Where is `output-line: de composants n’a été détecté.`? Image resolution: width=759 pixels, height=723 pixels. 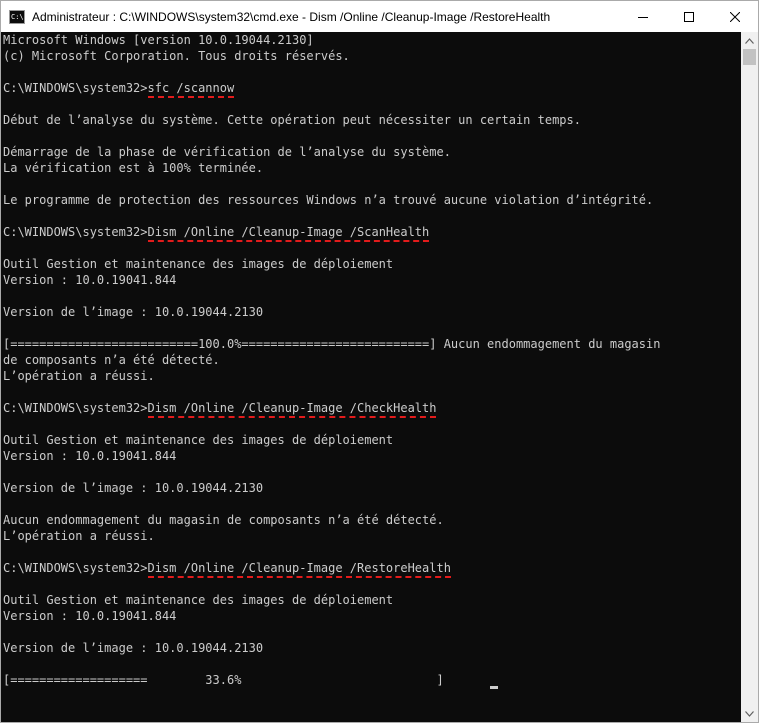
output-line: de composants n’a été détecté. is located at coordinates (111, 360).